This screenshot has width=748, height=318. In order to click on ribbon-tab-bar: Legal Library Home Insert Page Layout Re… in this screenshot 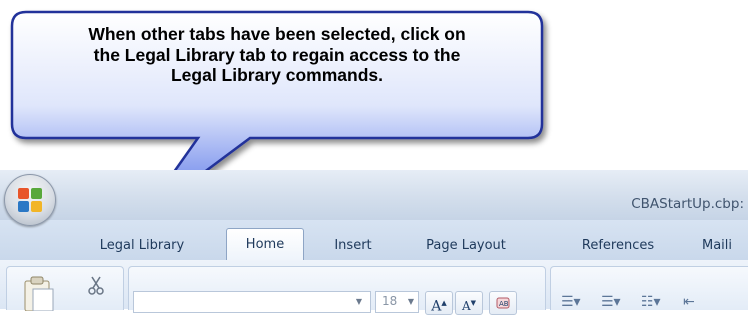, I will do `click(374, 240)`.